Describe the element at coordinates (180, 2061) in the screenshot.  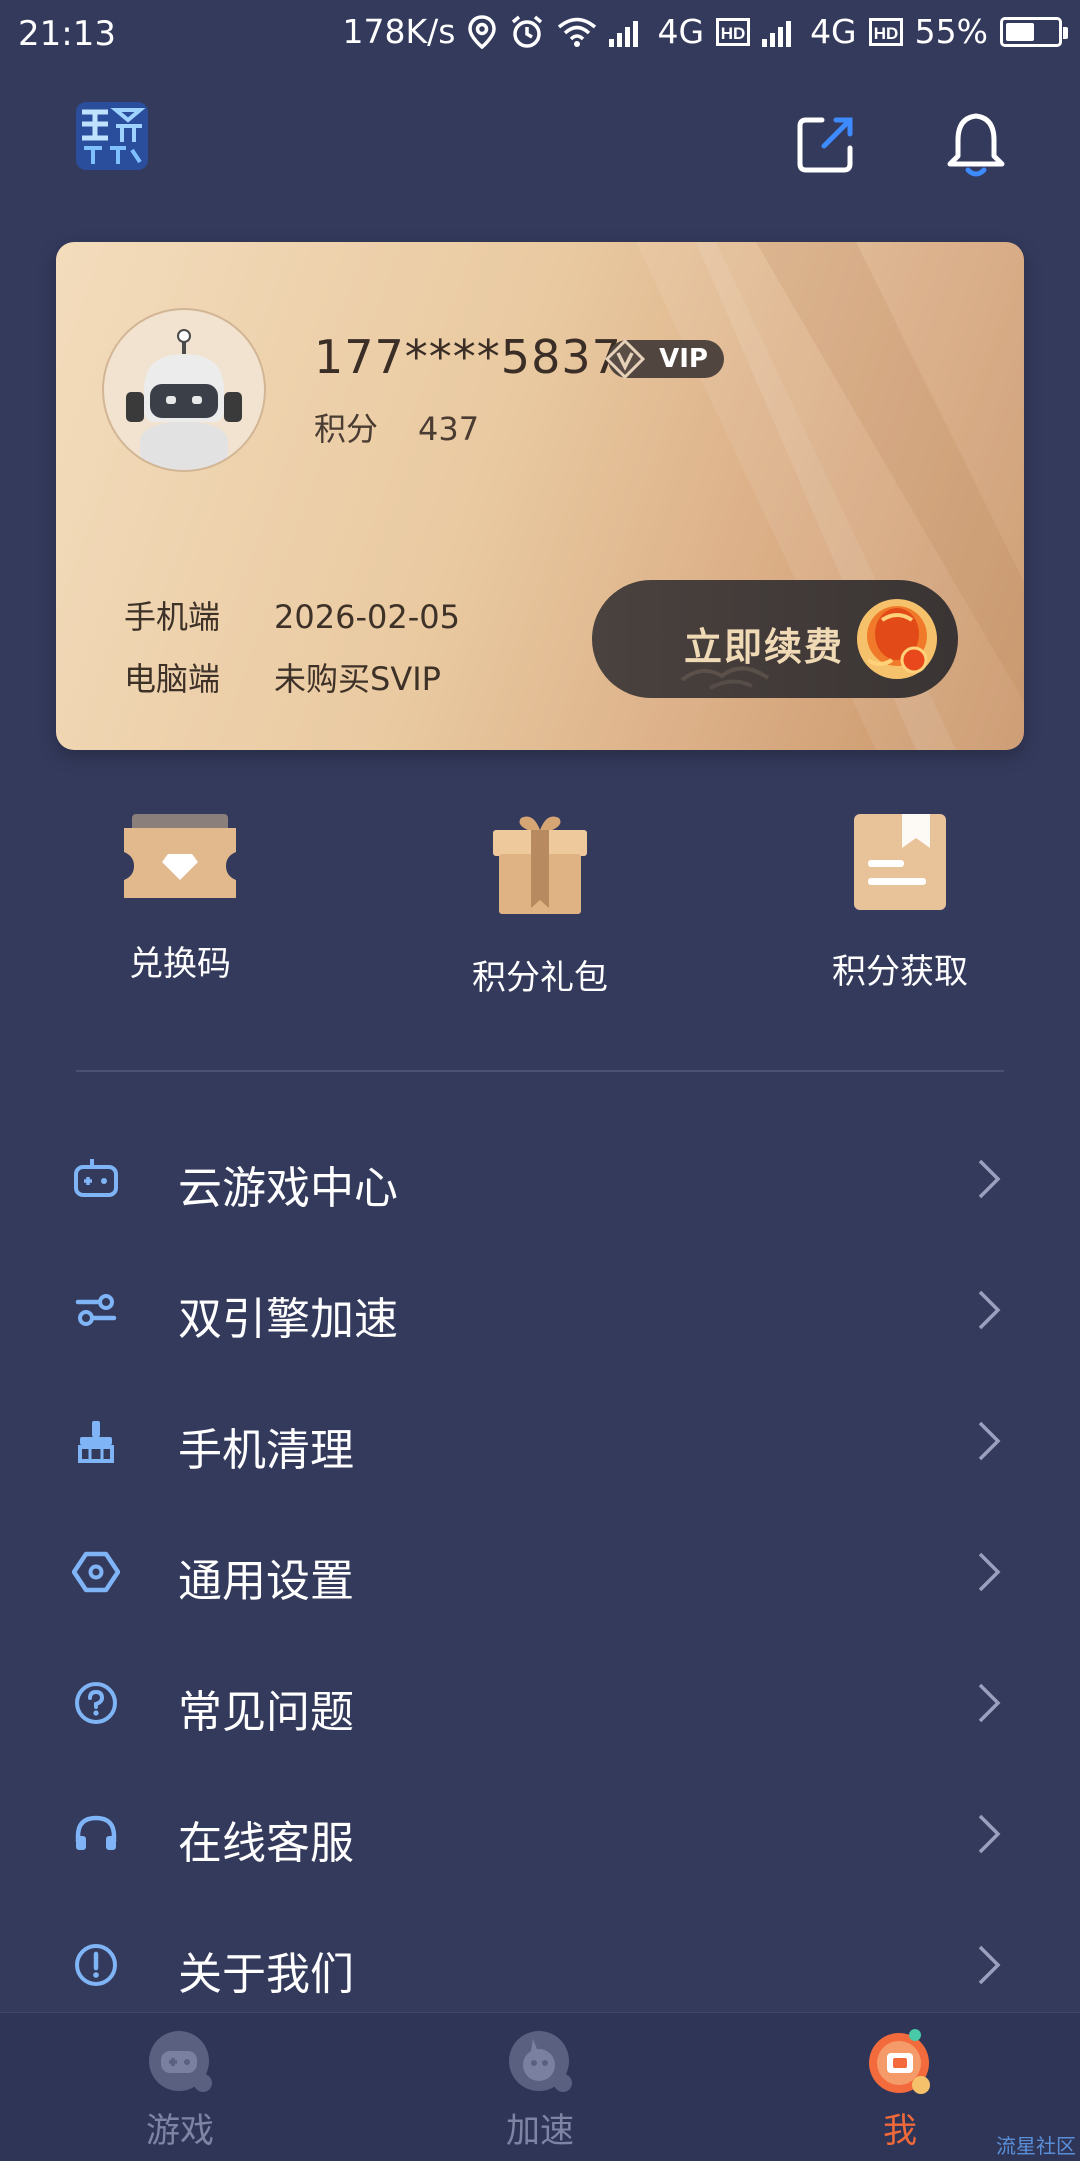
I see `games-tab-icon` at that location.